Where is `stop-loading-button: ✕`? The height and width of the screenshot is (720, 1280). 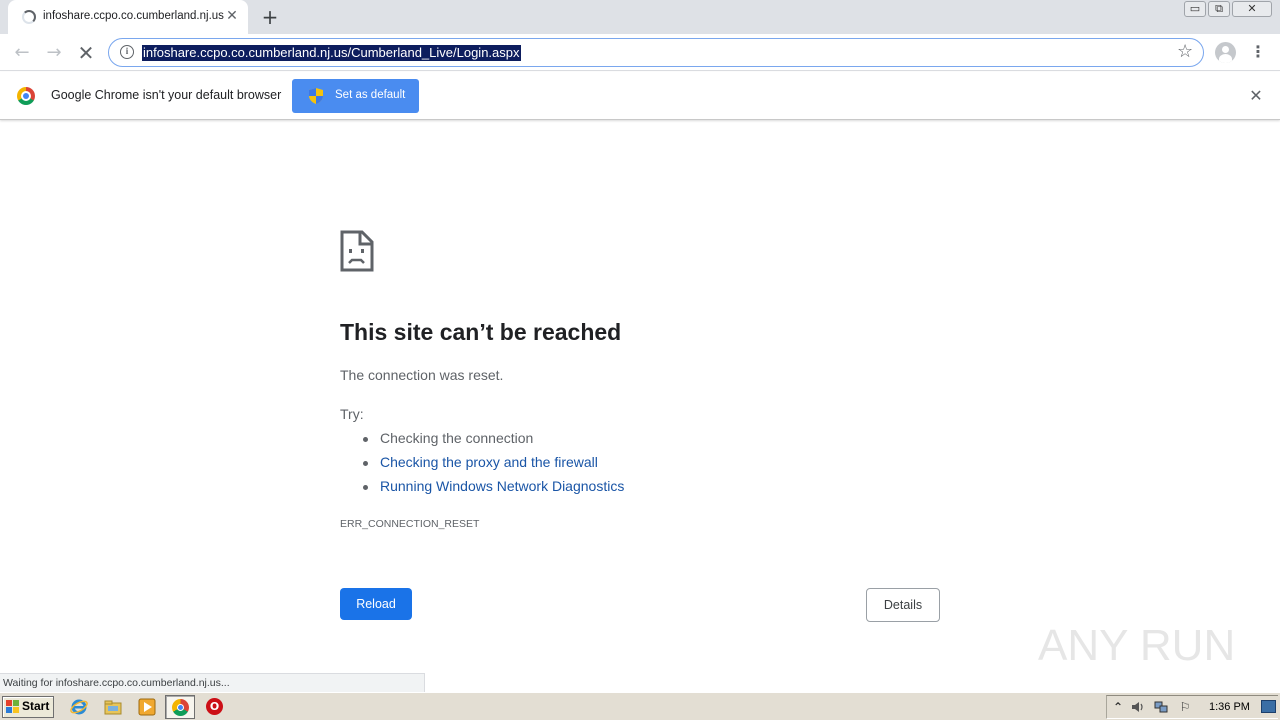 stop-loading-button: ✕ is located at coordinates (86, 53).